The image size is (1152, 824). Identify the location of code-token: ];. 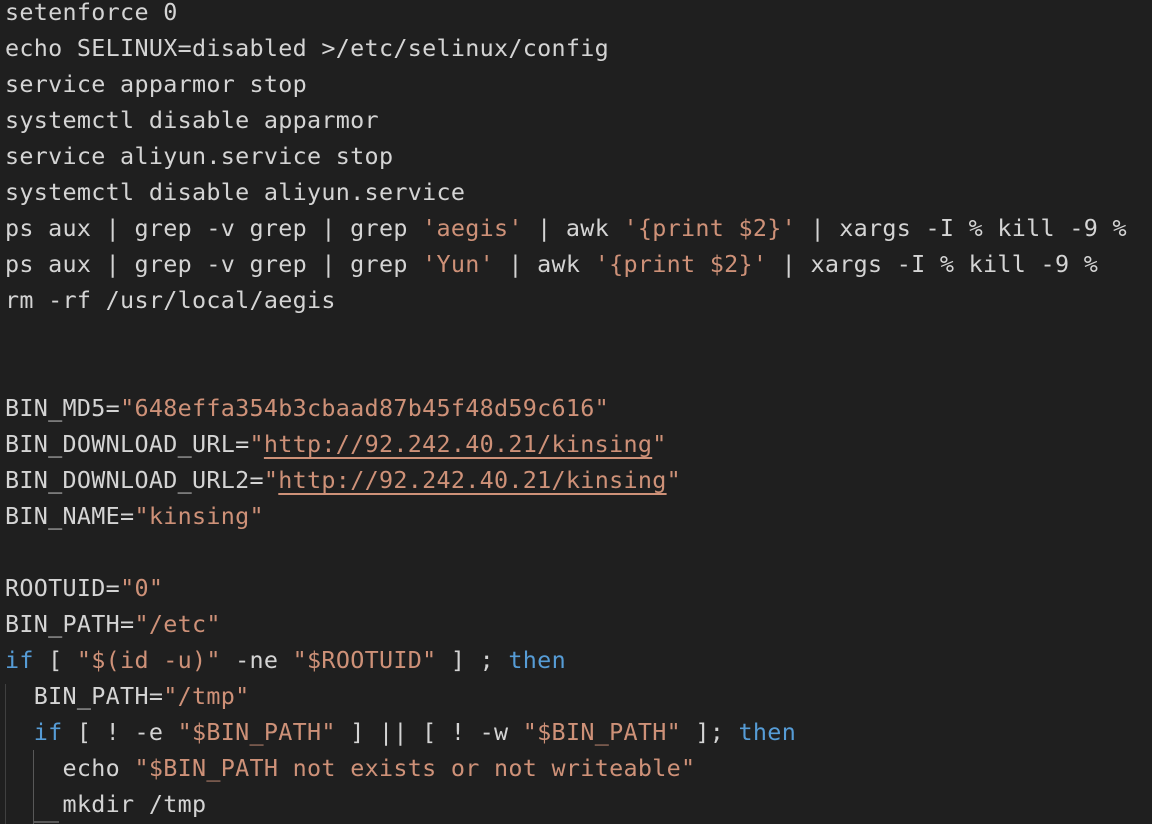
(710, 732).